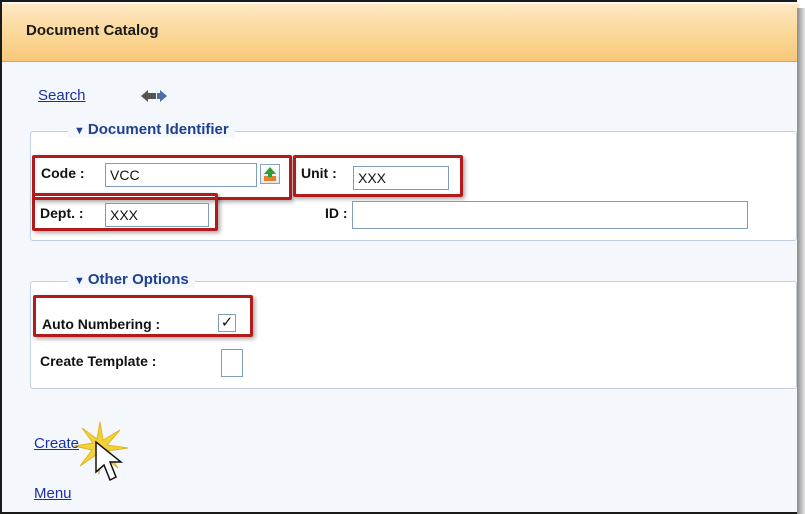 Image resolution: width=805 pixels, height=514 pixels. What do you see at coordinates (232, 363) in the screenshot?
I see `create-template-checkbox` at bounding box center [232, 363].